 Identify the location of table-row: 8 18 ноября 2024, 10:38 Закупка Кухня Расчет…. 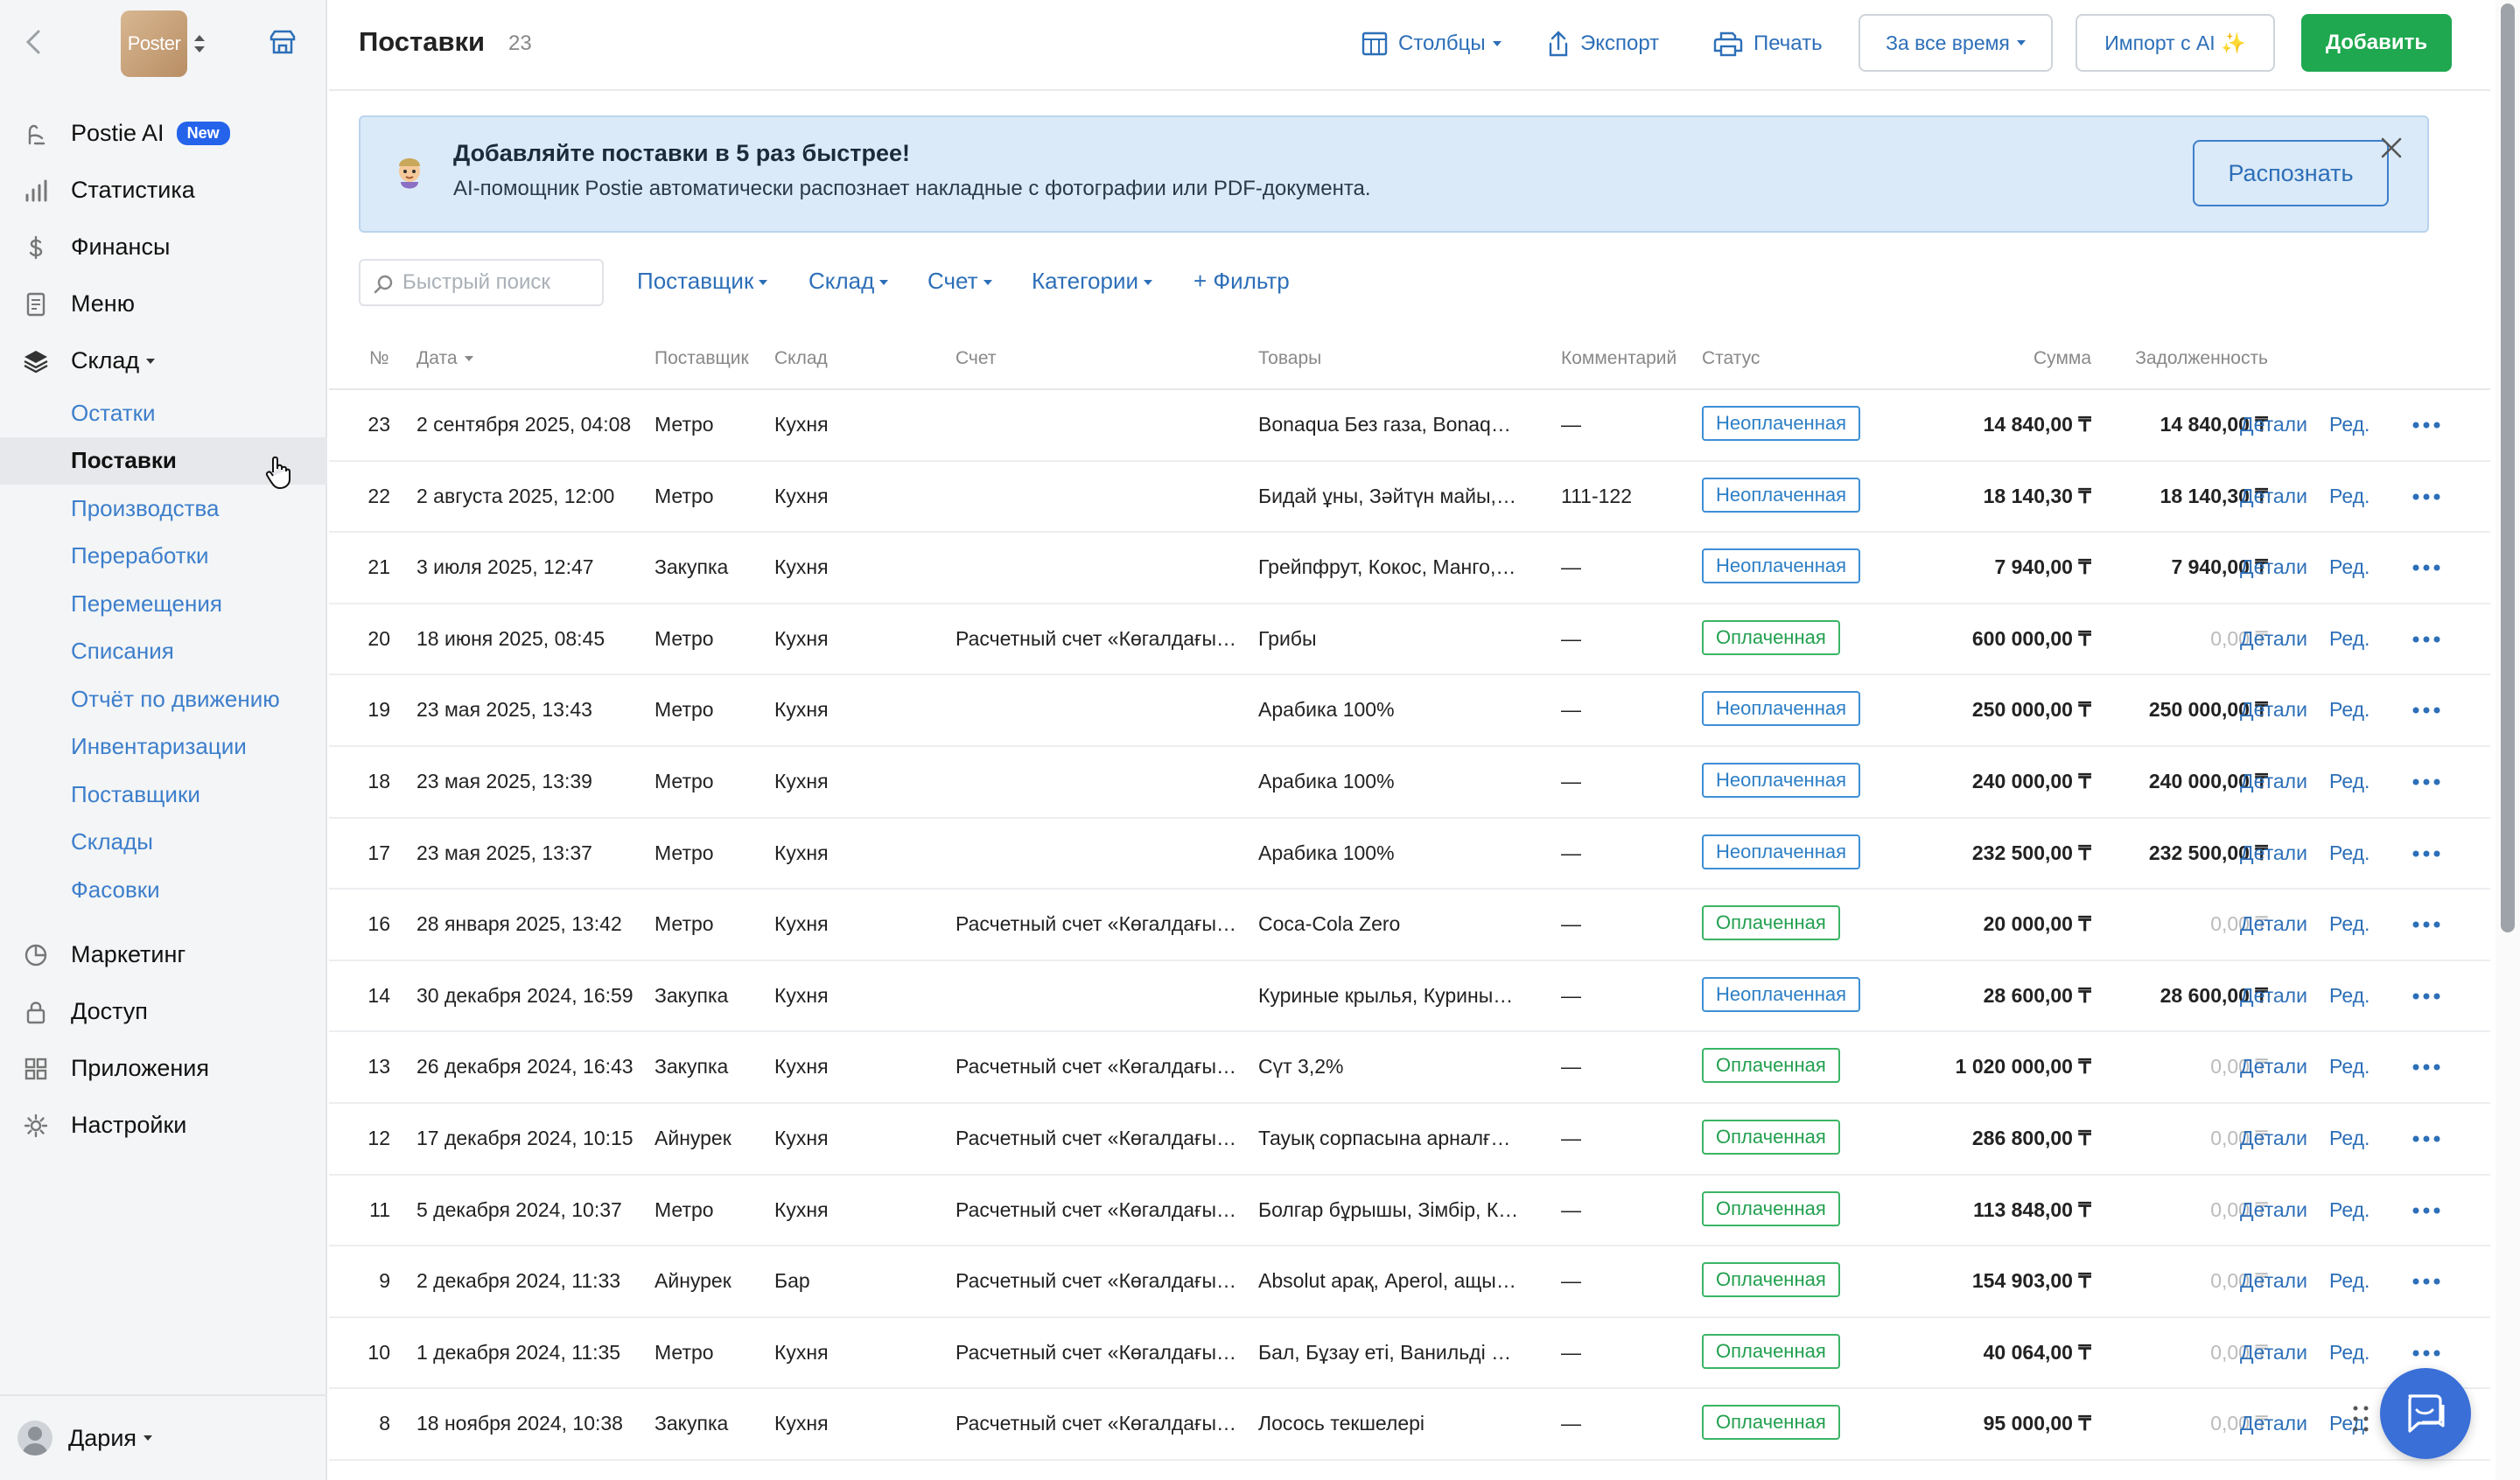
(1409, 1425).